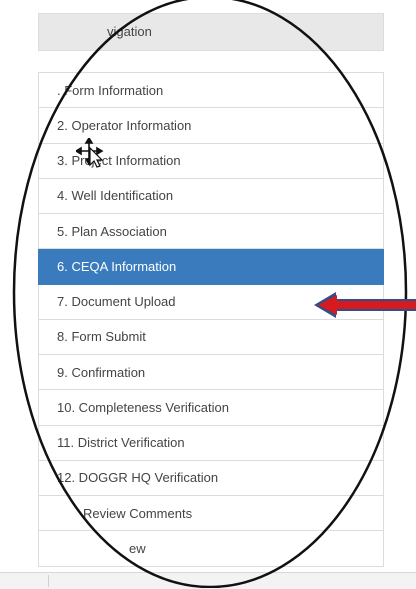 The height and width of the screenshot is (589, 416). Describe the element at coordinates (124, 125) in the screenshot. I see `nav-item-label: 2. Operator Information` at that location.